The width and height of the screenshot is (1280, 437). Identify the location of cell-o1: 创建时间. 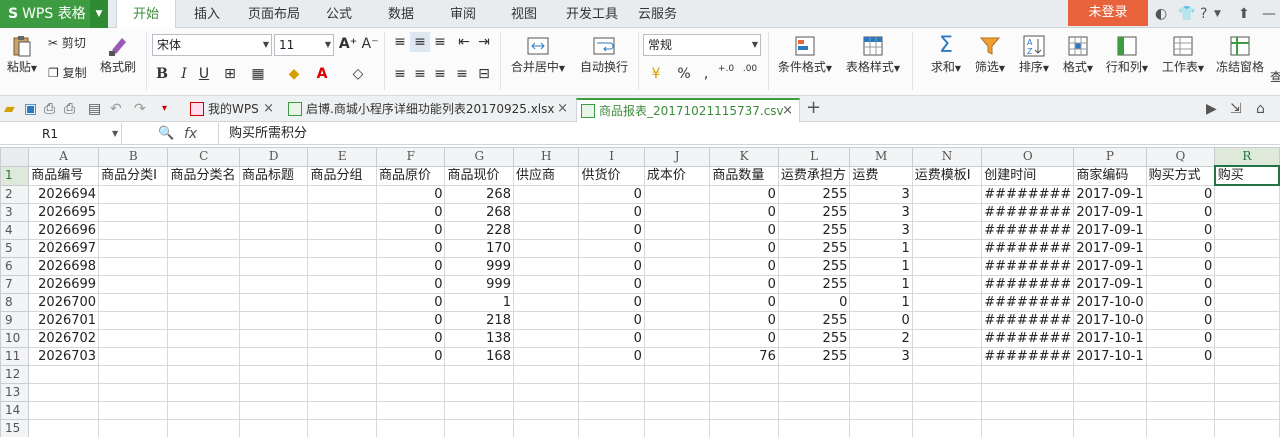
(1028, 175).